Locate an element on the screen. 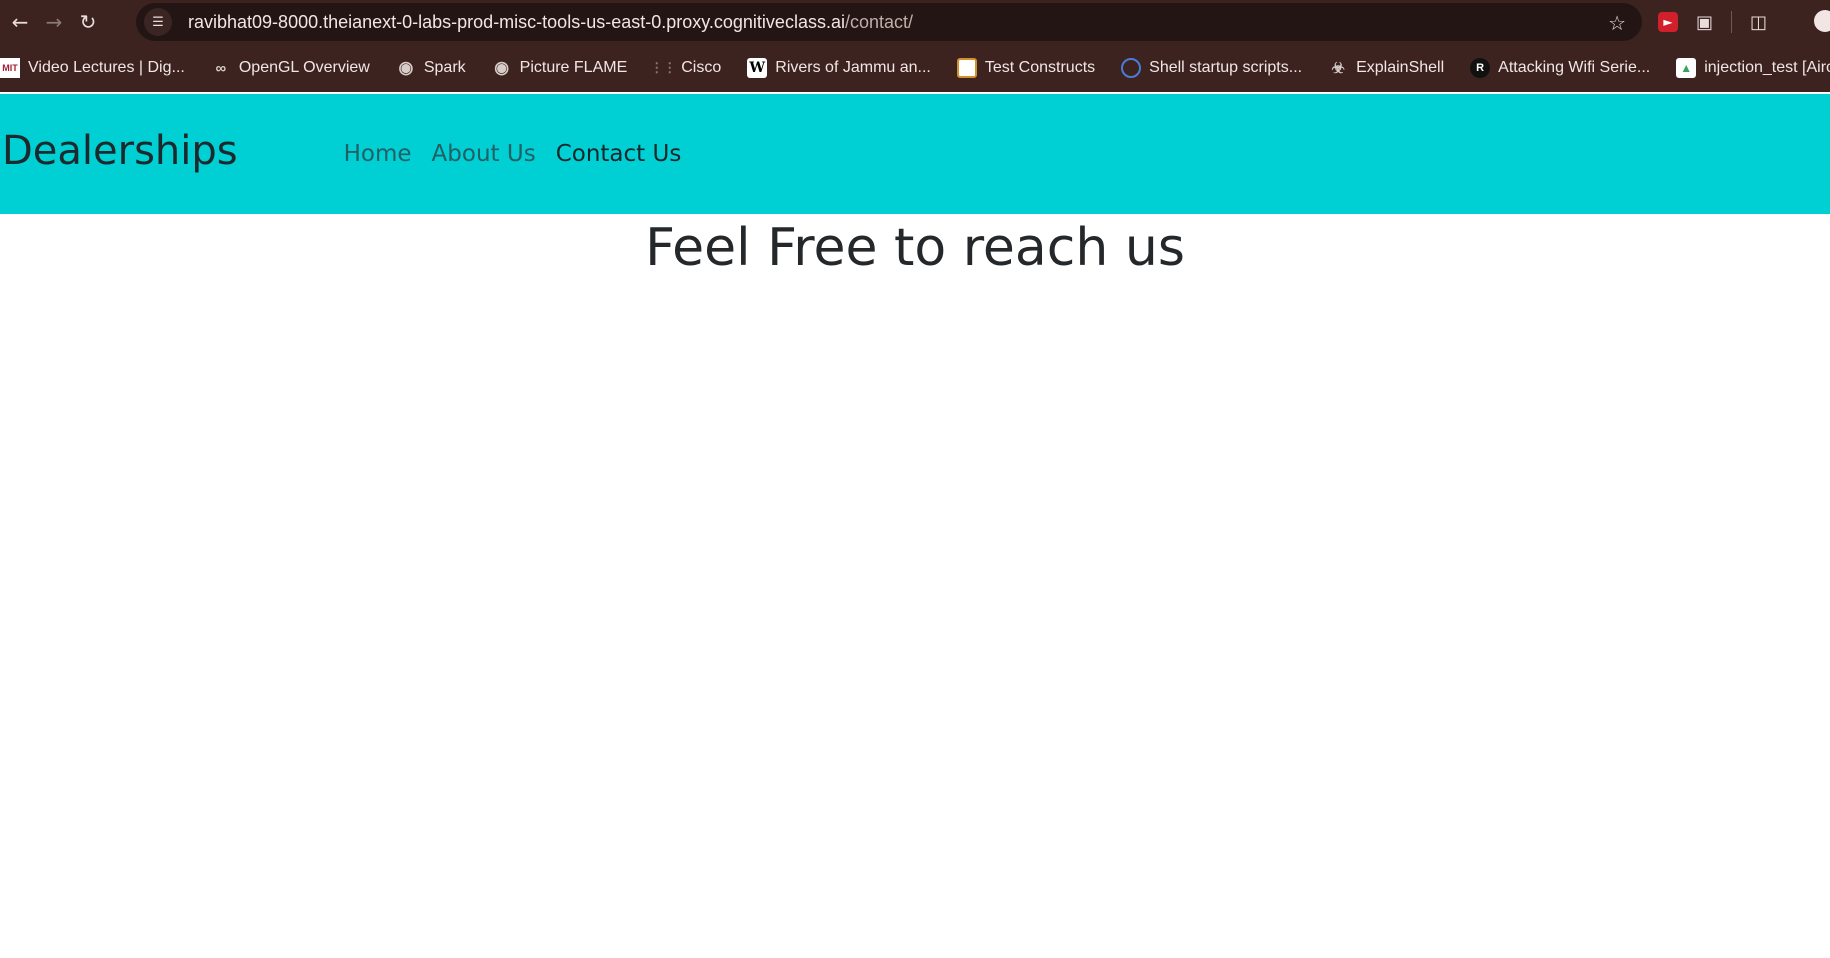 The width and height of the screenshot is (1830, 958). shell-icon: ☣ is located at coordinates (1338, 68).